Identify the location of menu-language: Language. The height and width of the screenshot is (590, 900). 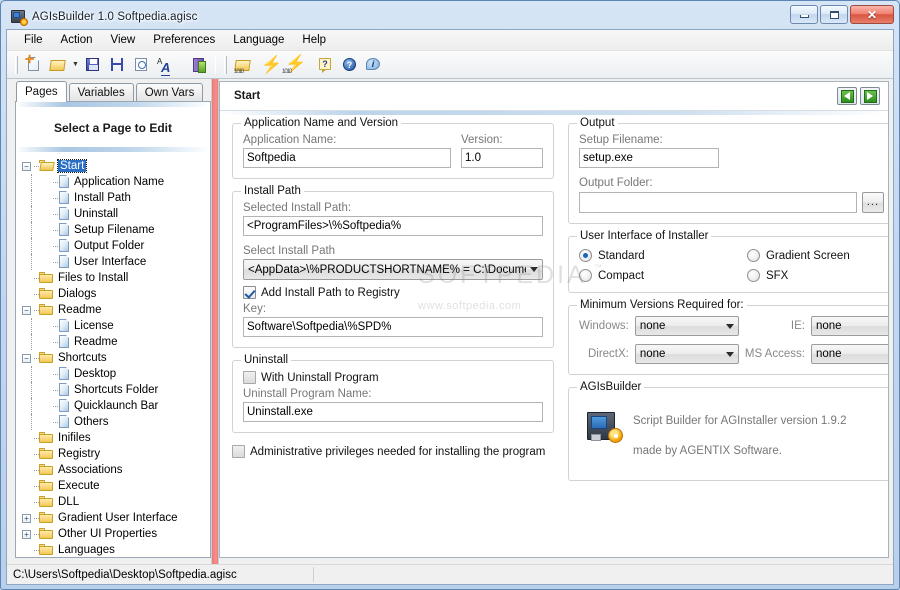
(258, 40).